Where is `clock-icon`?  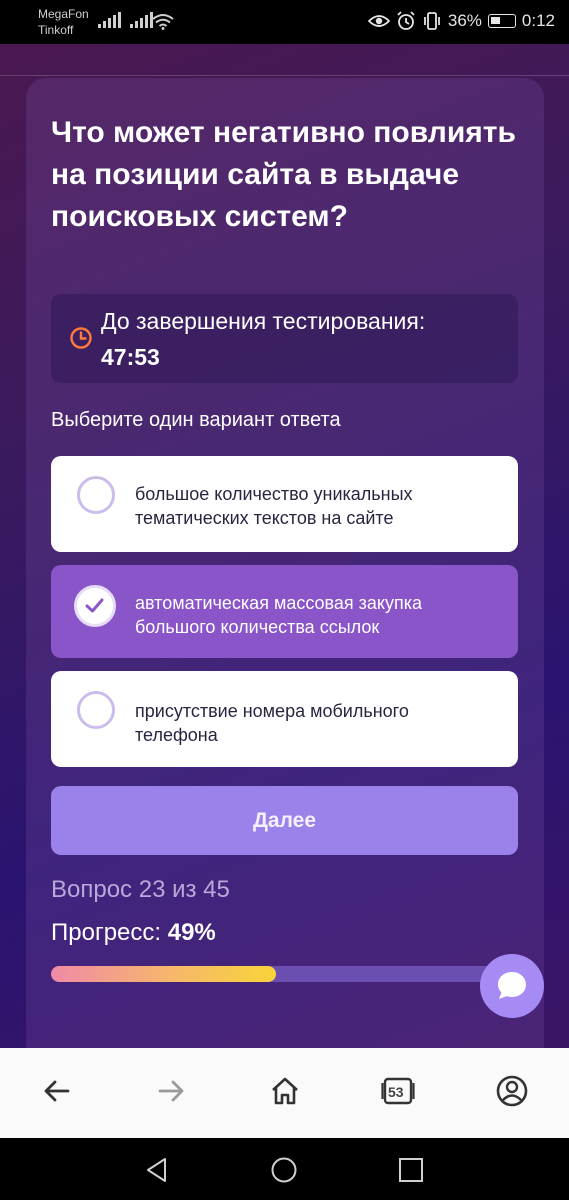 clock-icon is located at coordinates (81, 338).